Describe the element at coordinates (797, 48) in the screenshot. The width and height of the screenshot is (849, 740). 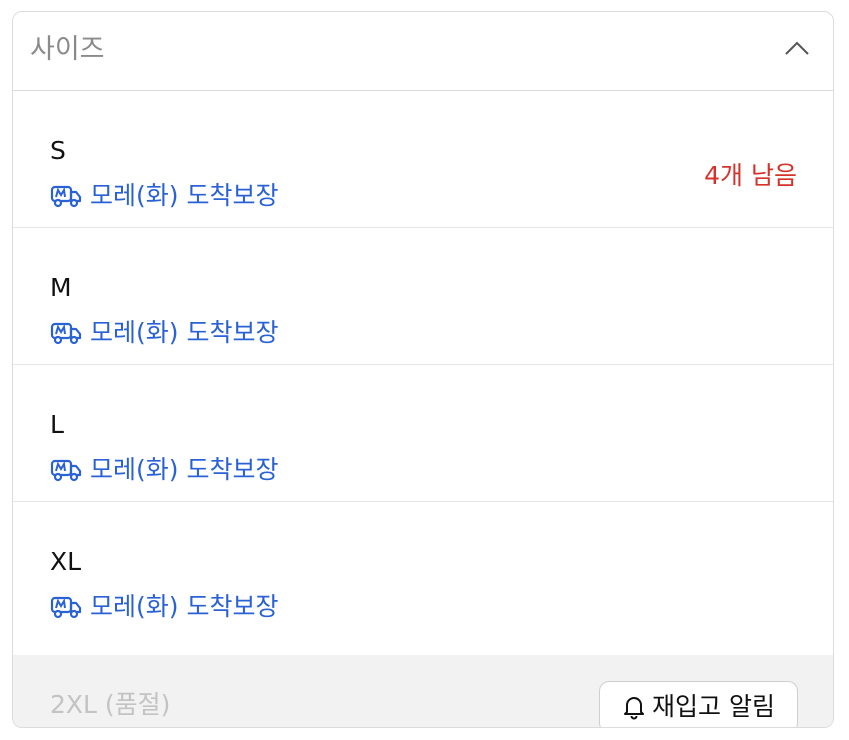
I see `chevron-up-icon` at that location.